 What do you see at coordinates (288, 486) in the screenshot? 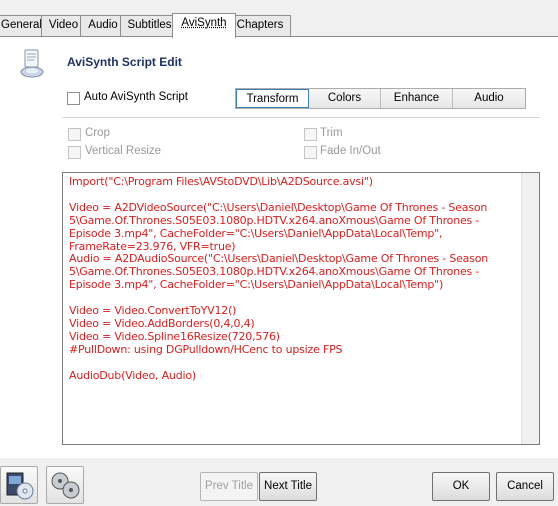
I see `next-title-button: Next Title` at bounding box center [288, 486].